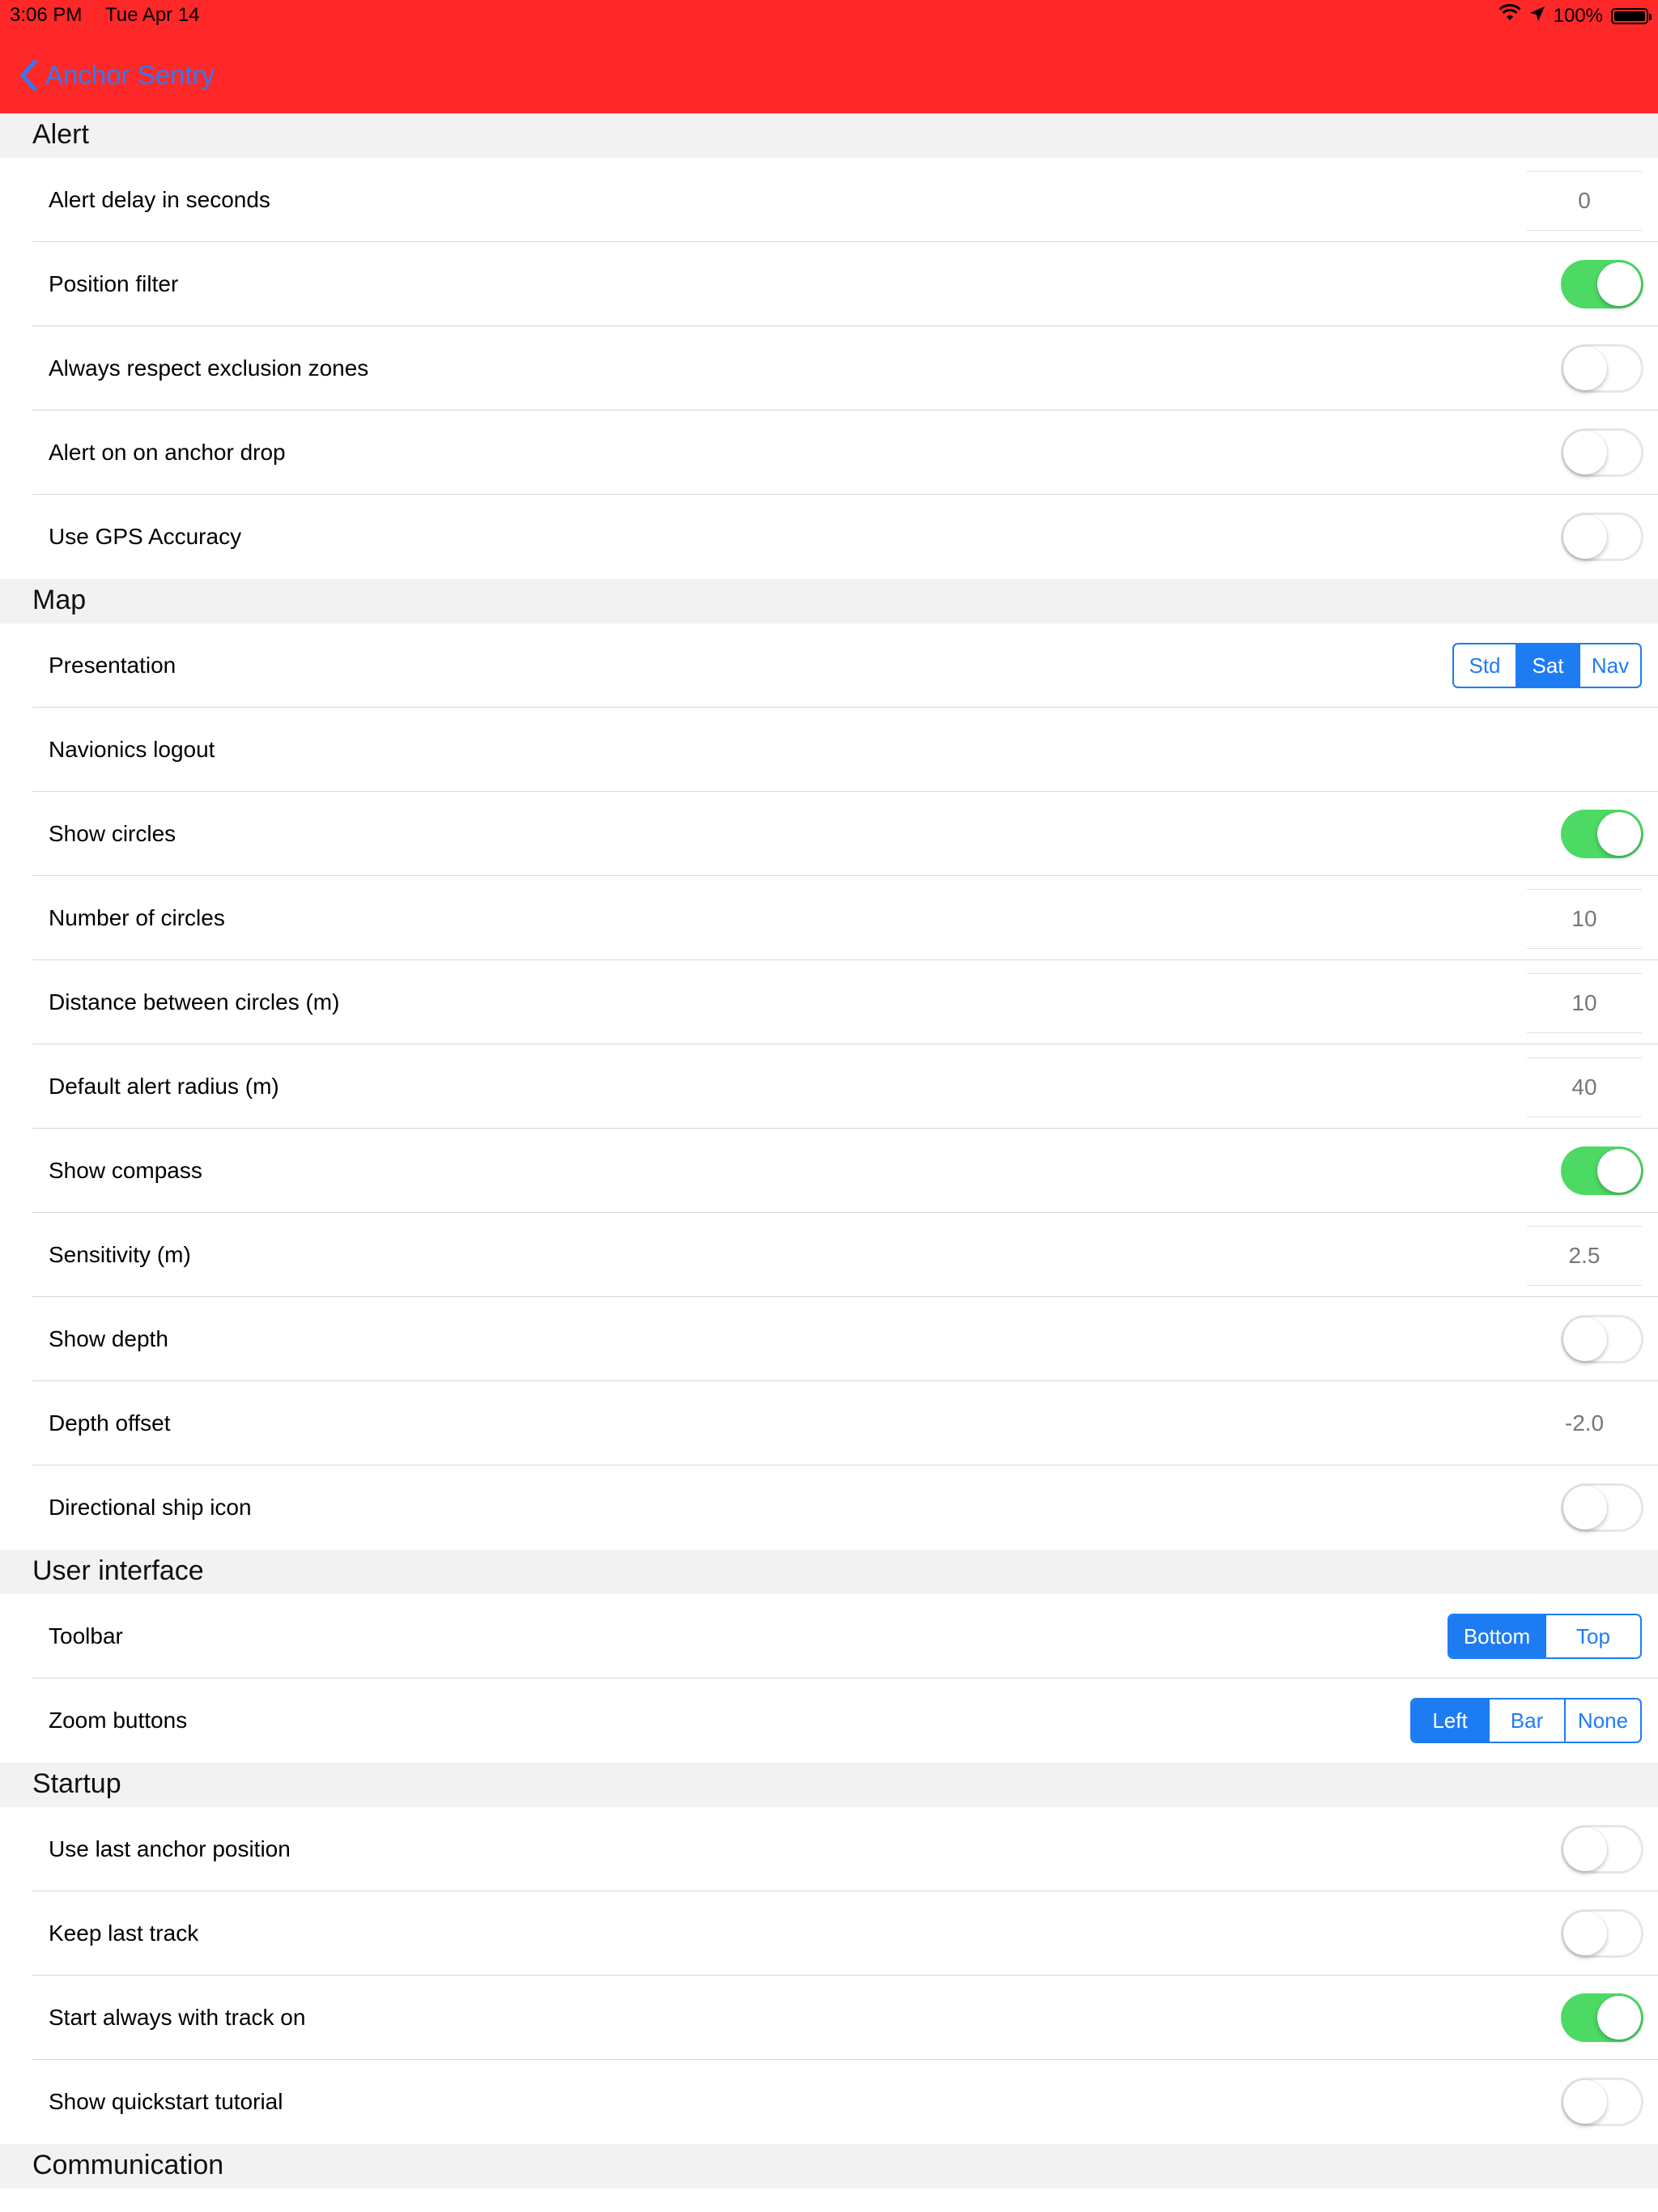  Describe the element at coordinates (1602, 1171) in the screenshot. I see `show-compass-toggle` at that location.